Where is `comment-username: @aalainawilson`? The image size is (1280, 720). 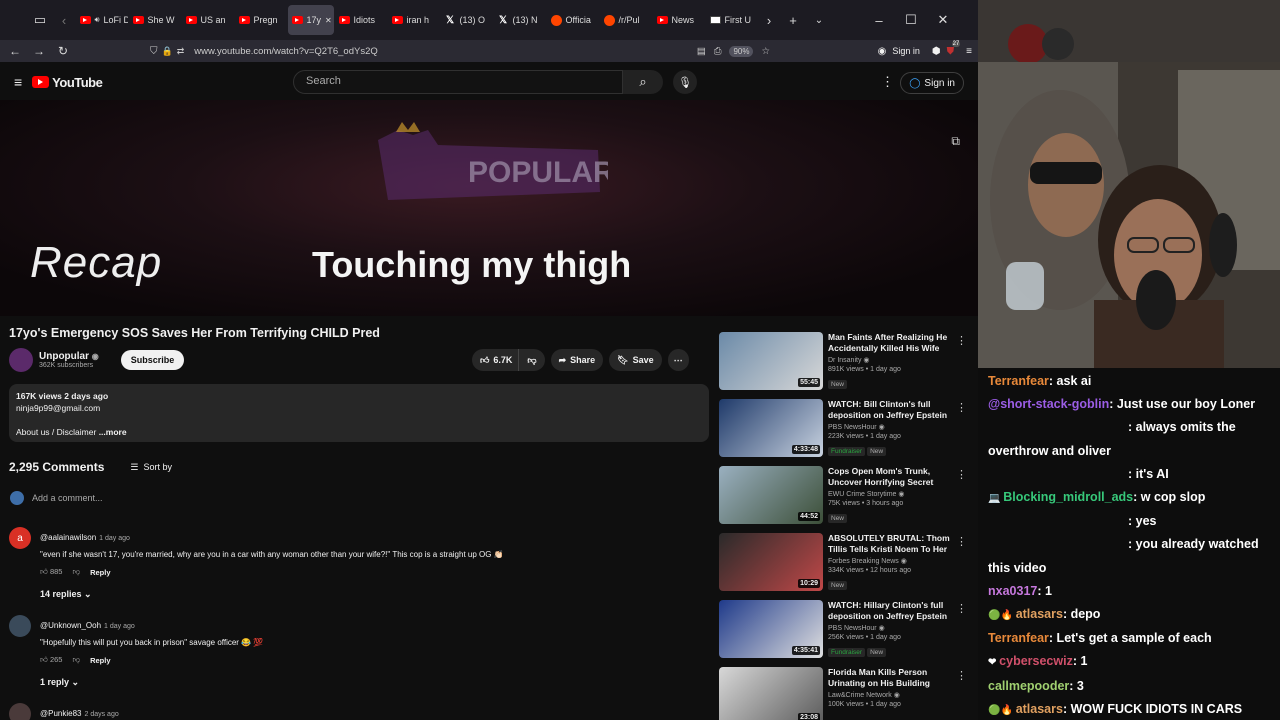 comment-username: @aalainawilson is located at coordinates (68, 537).